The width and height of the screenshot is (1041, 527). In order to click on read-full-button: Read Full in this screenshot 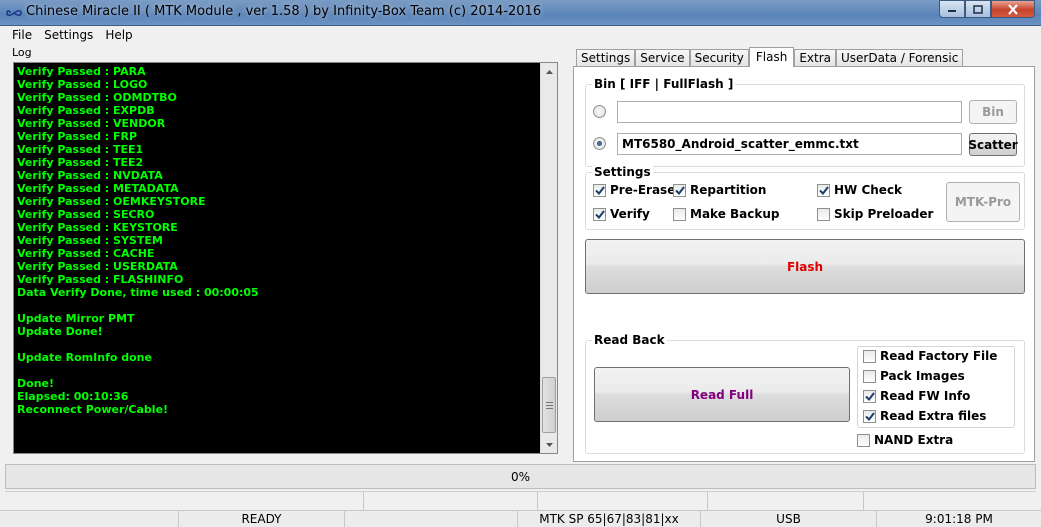, I will do `click(722, 394)`.